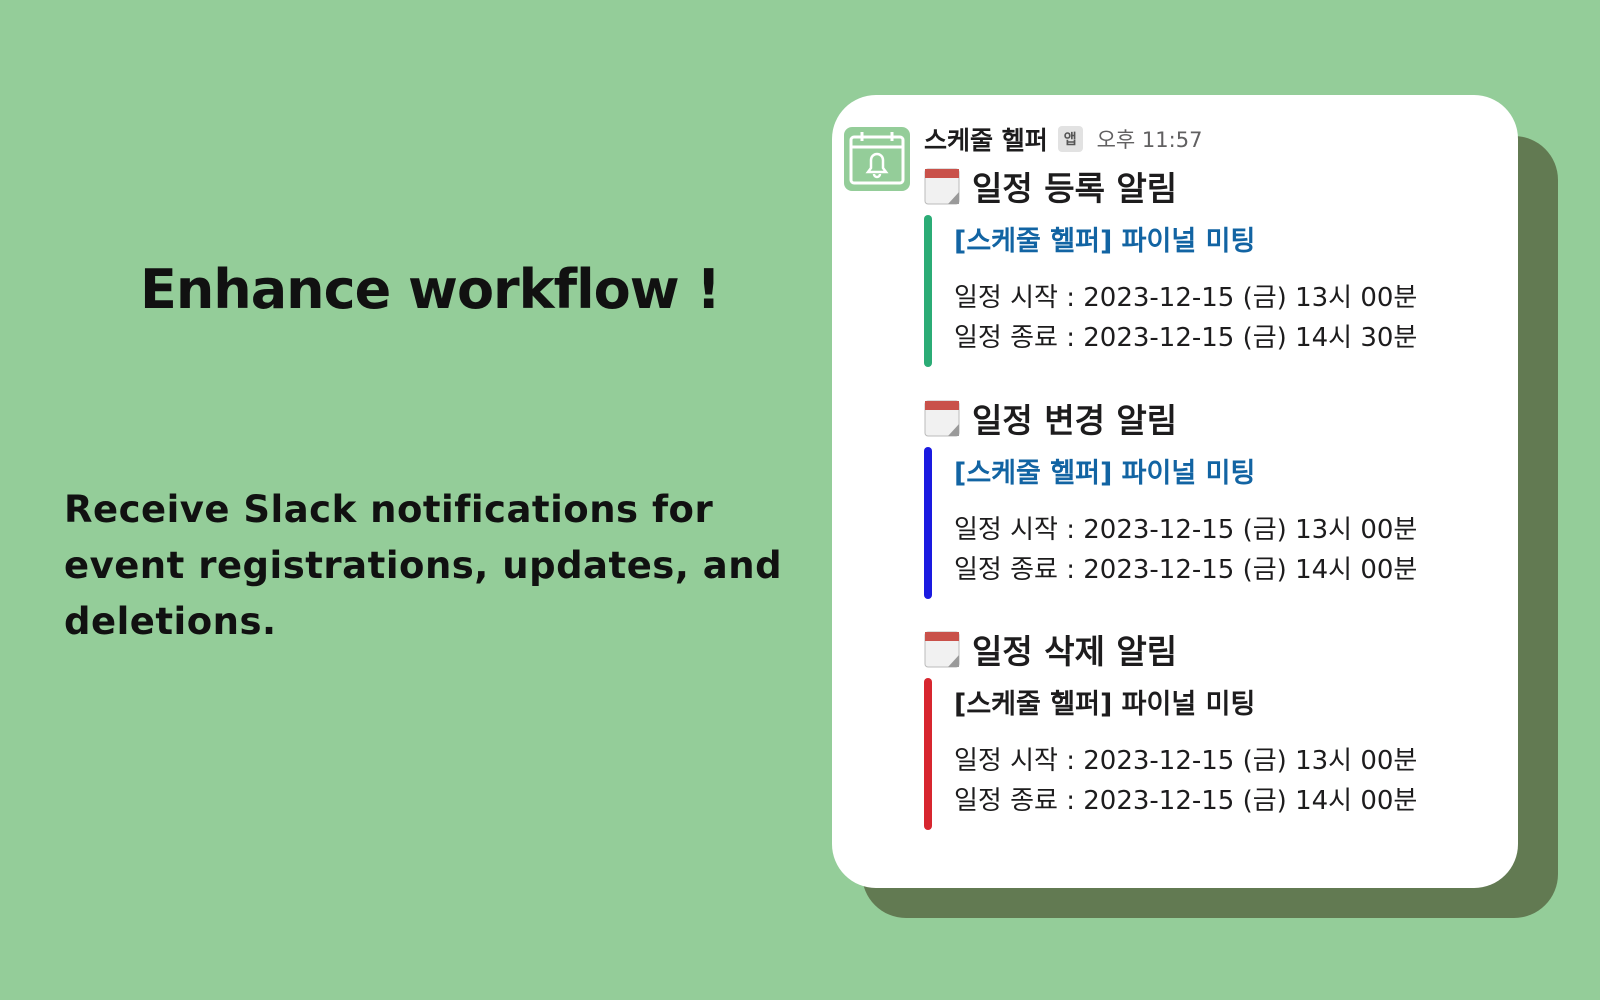 Image resolution: width=1600 pixels, height=1000 pixels. I want to click on app-badge: 앱, so click(1070, 139).